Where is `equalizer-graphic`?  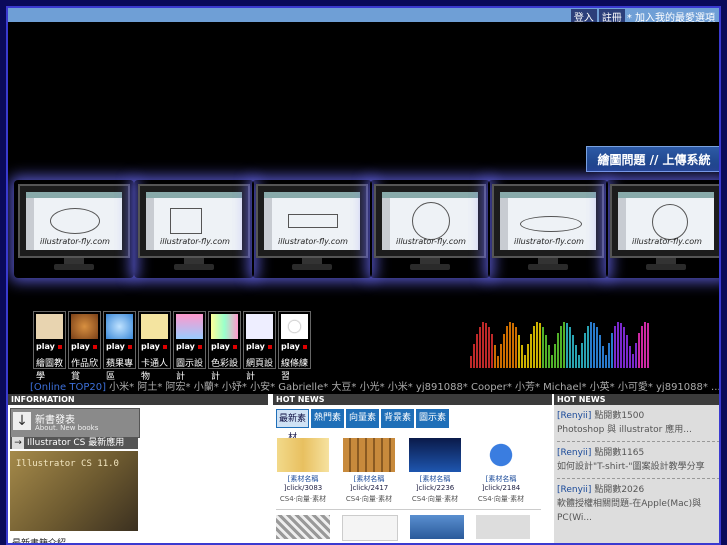
equalizer-graphic is located at coordinates (565, 338).